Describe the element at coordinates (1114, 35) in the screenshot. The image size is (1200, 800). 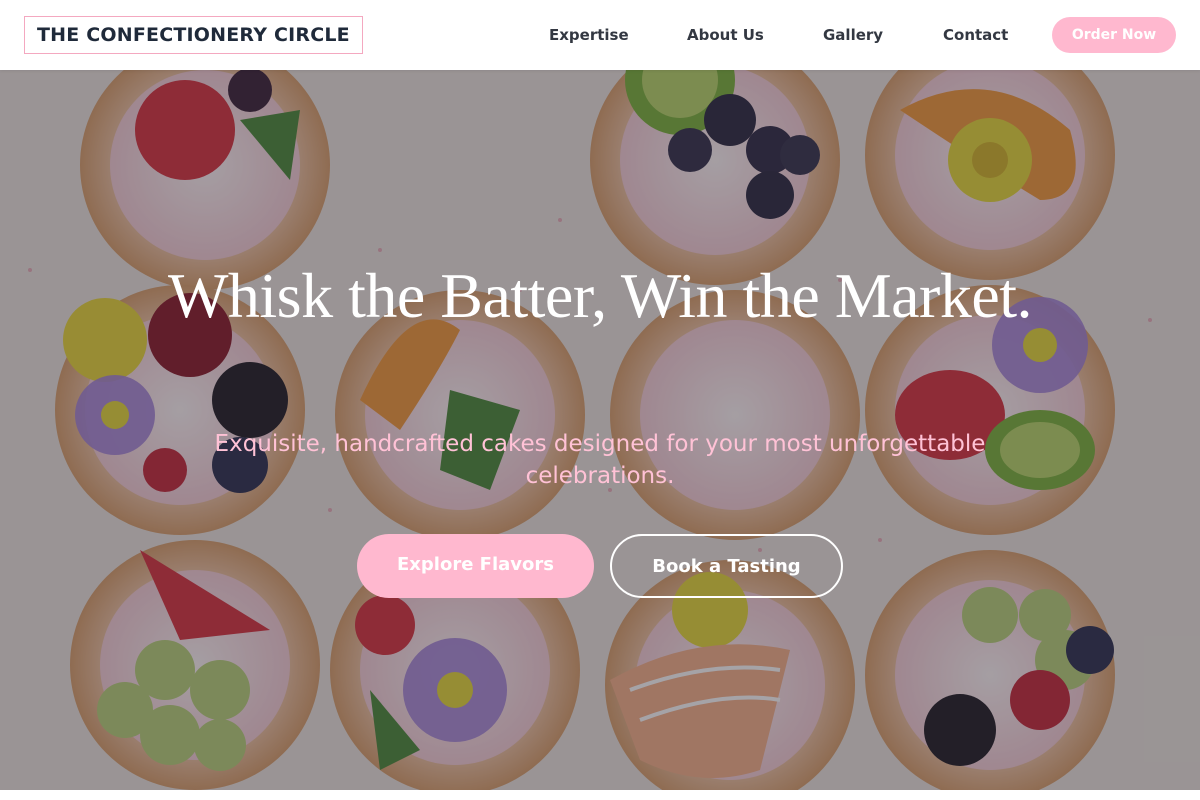
I see `order-now-button: Order Now` at that location.